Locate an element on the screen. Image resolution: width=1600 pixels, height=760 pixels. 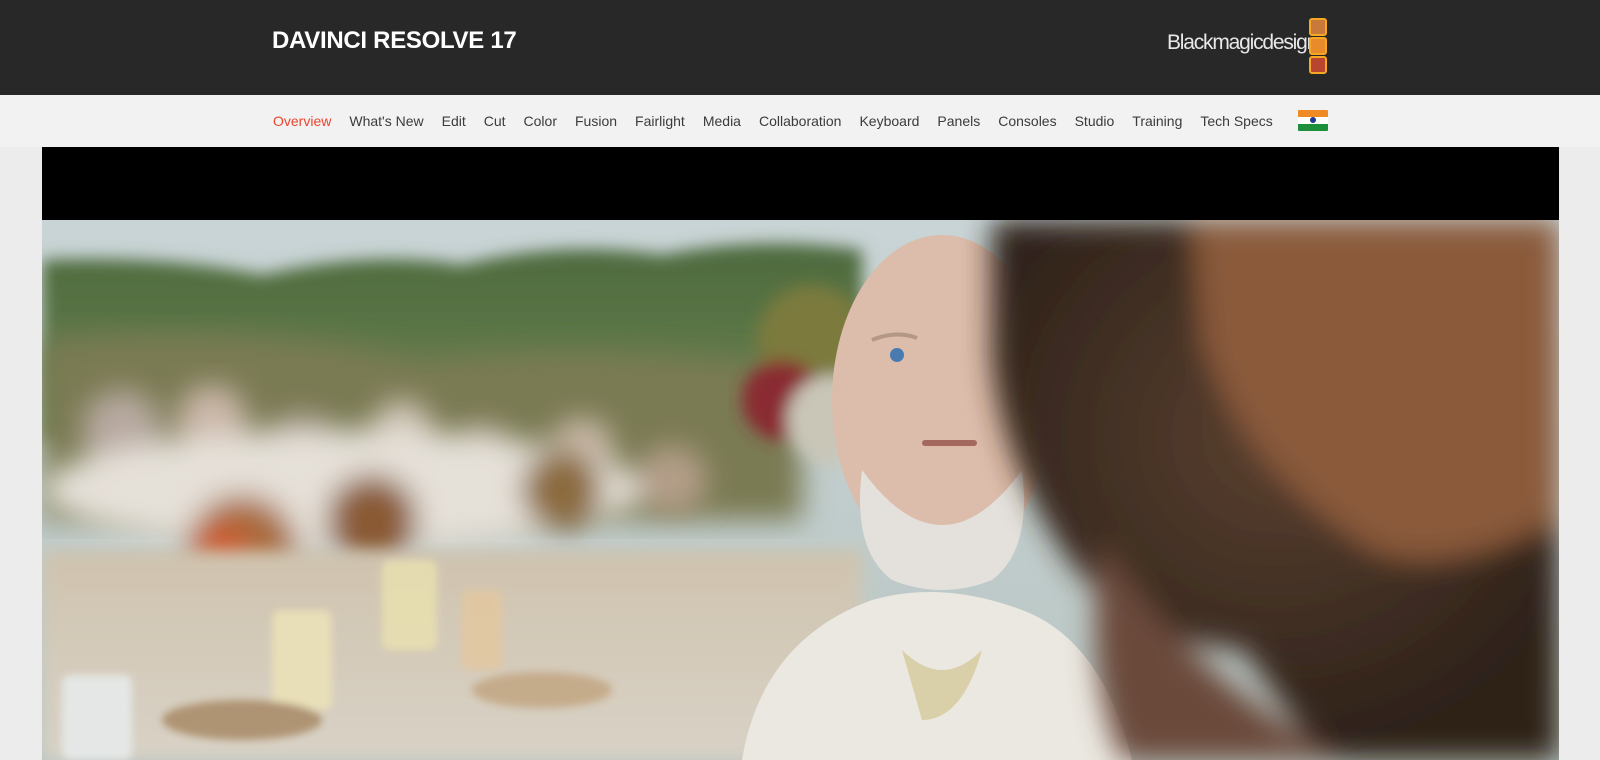
nav-item-fusion: Fusion is located at coordinates (596, 121).